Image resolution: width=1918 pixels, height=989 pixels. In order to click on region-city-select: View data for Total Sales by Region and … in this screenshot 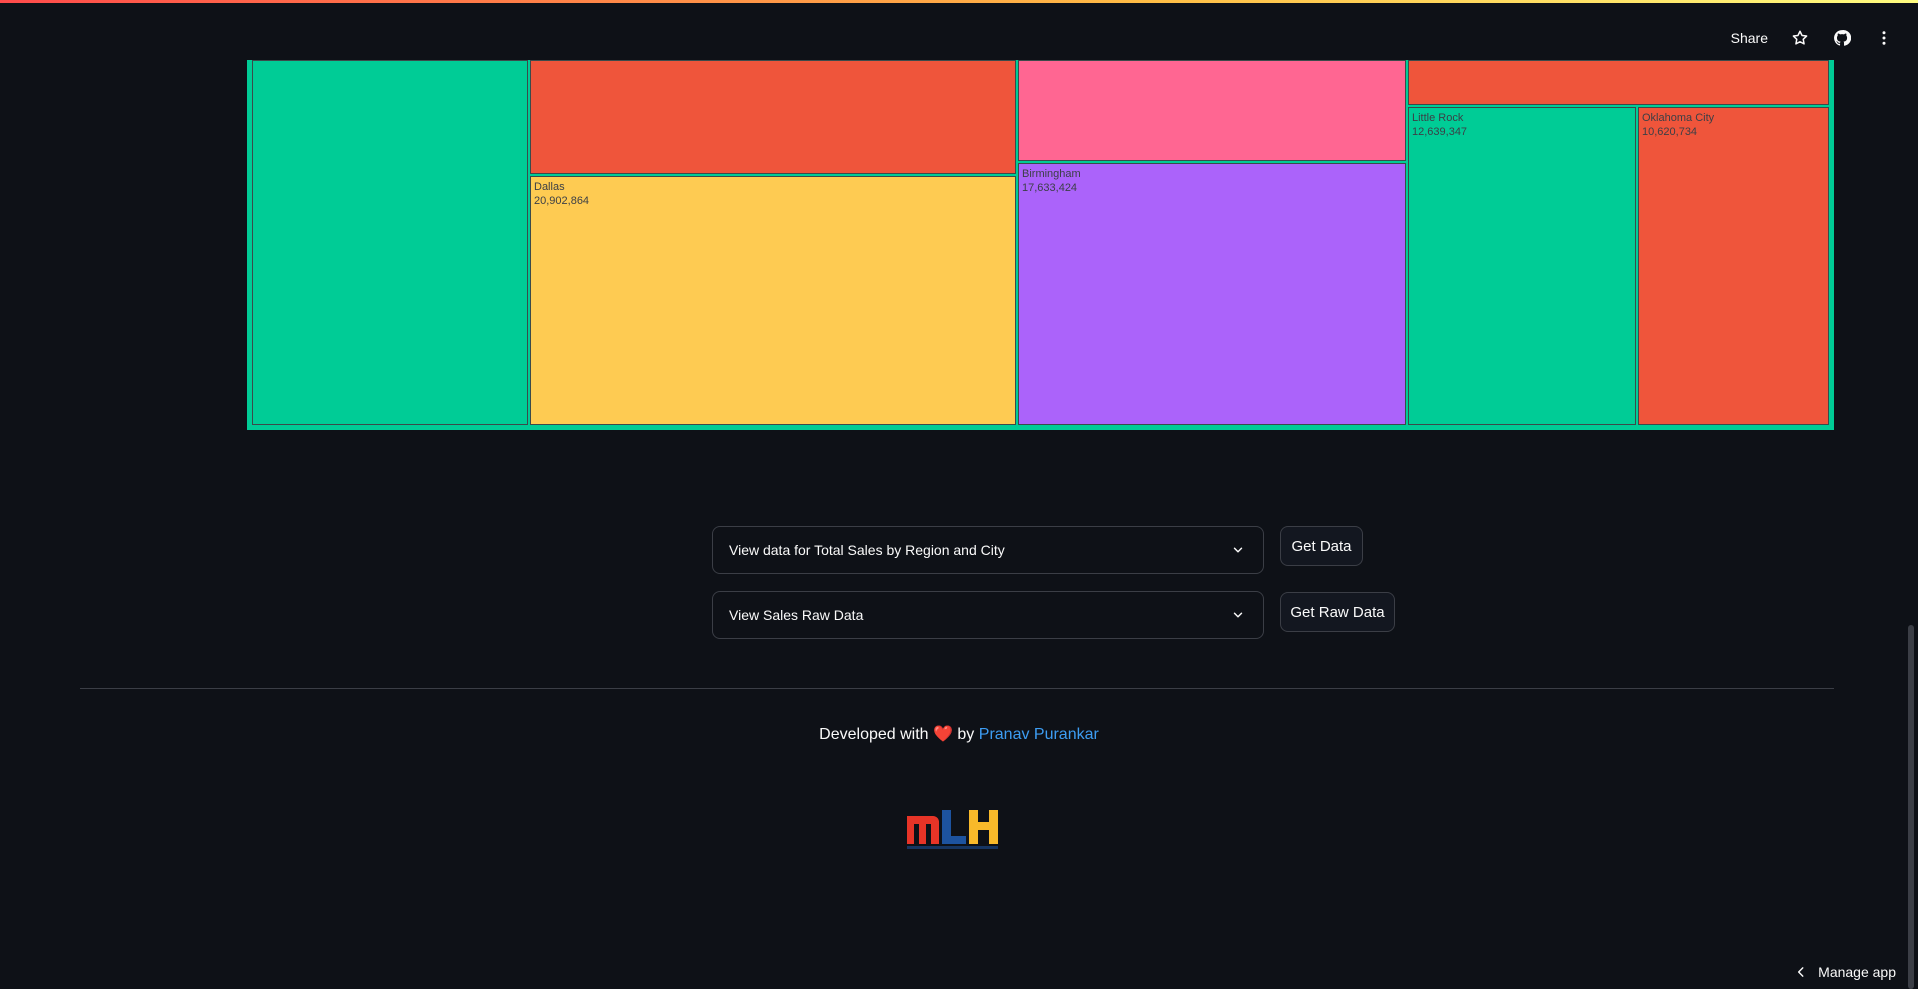, I will do `click(988, 550)`.